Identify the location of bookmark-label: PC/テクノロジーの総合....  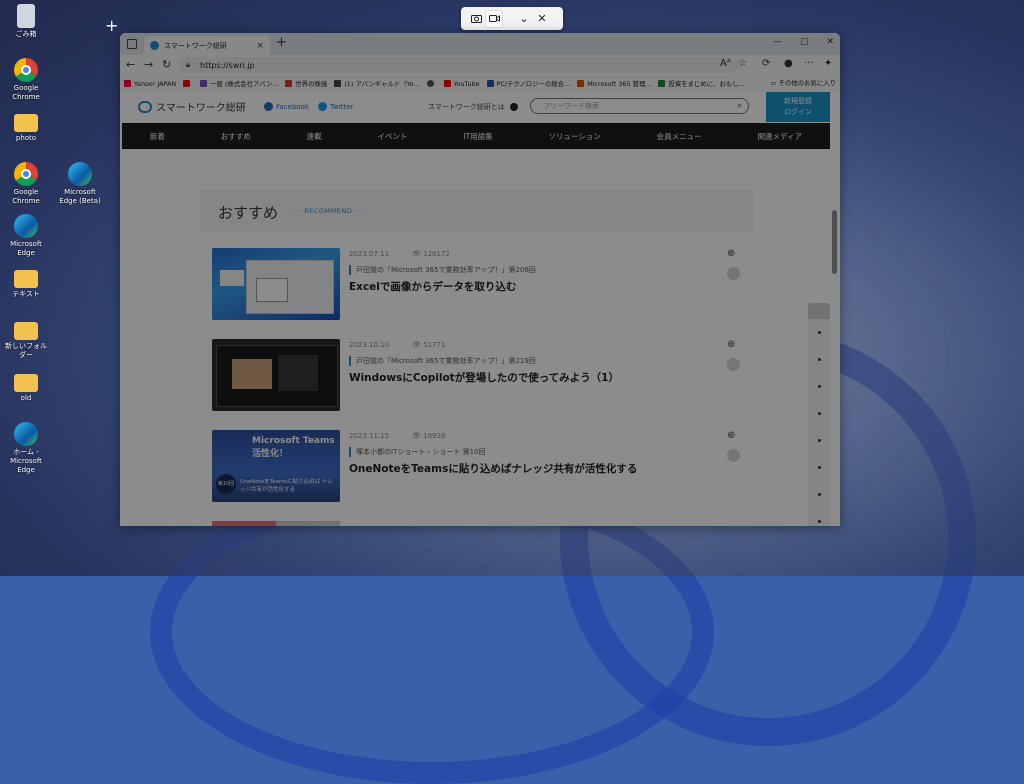
(533, 84).